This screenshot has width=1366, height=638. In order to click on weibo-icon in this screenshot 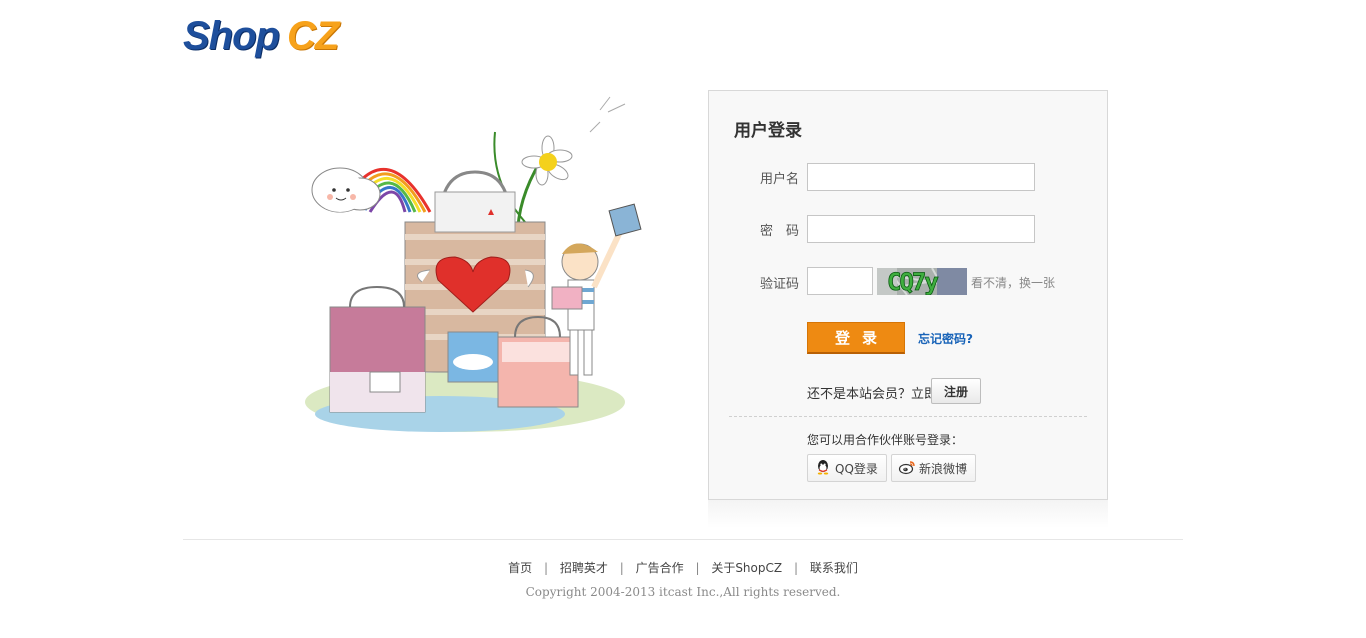, I will do `click(907, 468)`.